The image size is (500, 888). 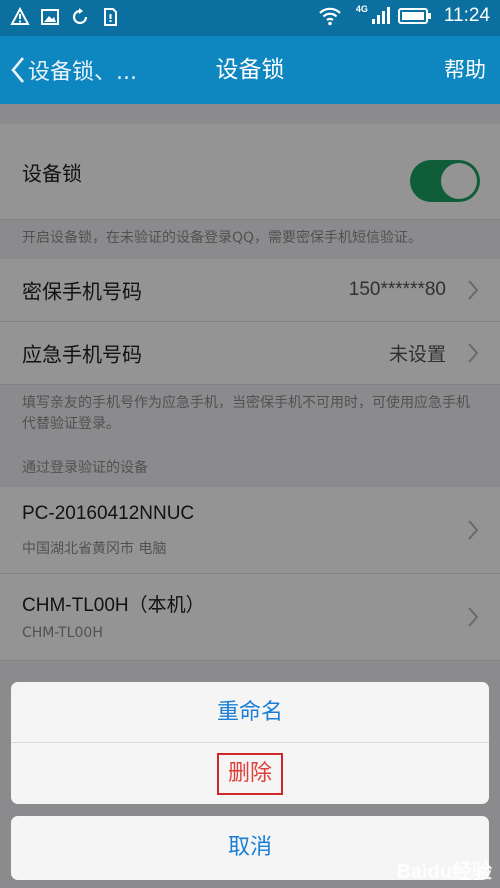 What do you see at coordinates (330, 16) in the screenshot?
I see `wifi-icon` at bounding box center [330, 16].